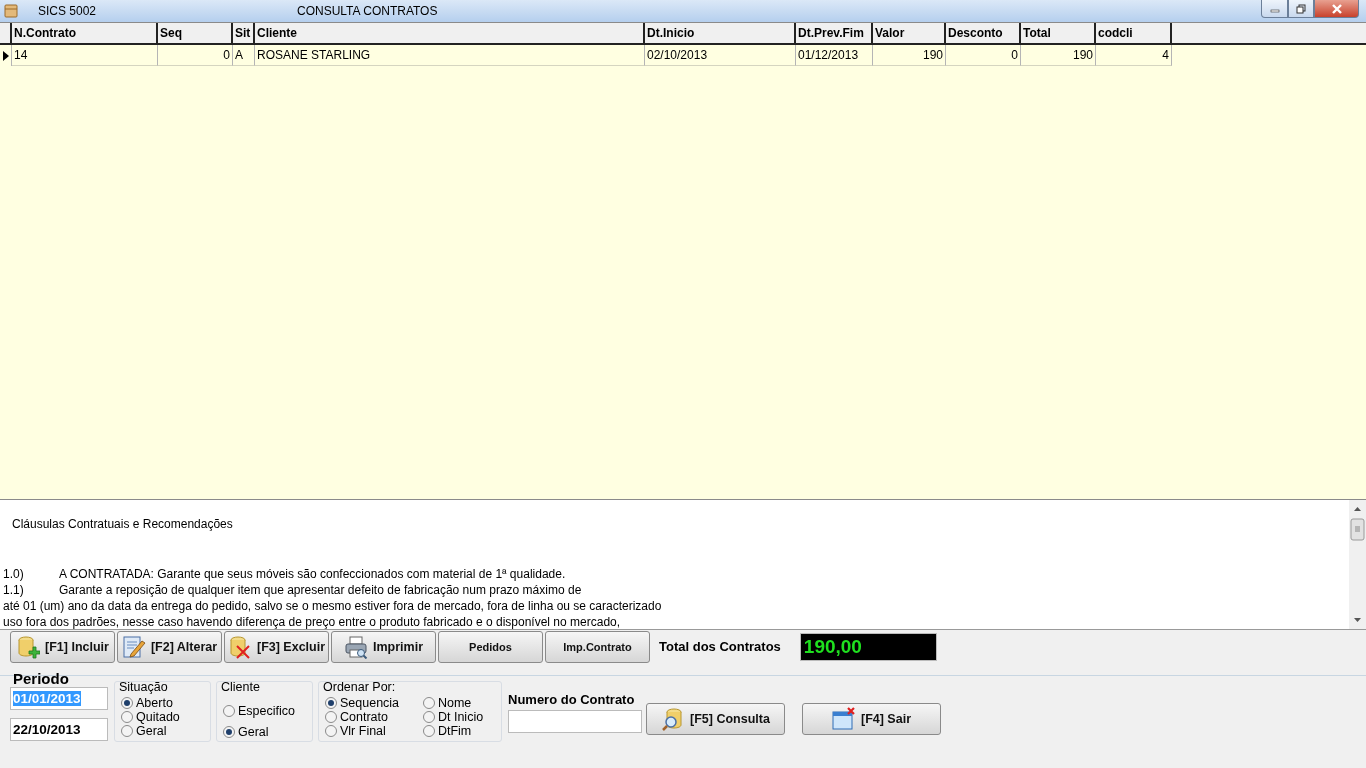 This screenshot has height=768, width=1366. I want to click on group-label: Ordenar Por:, so click(359, 687).